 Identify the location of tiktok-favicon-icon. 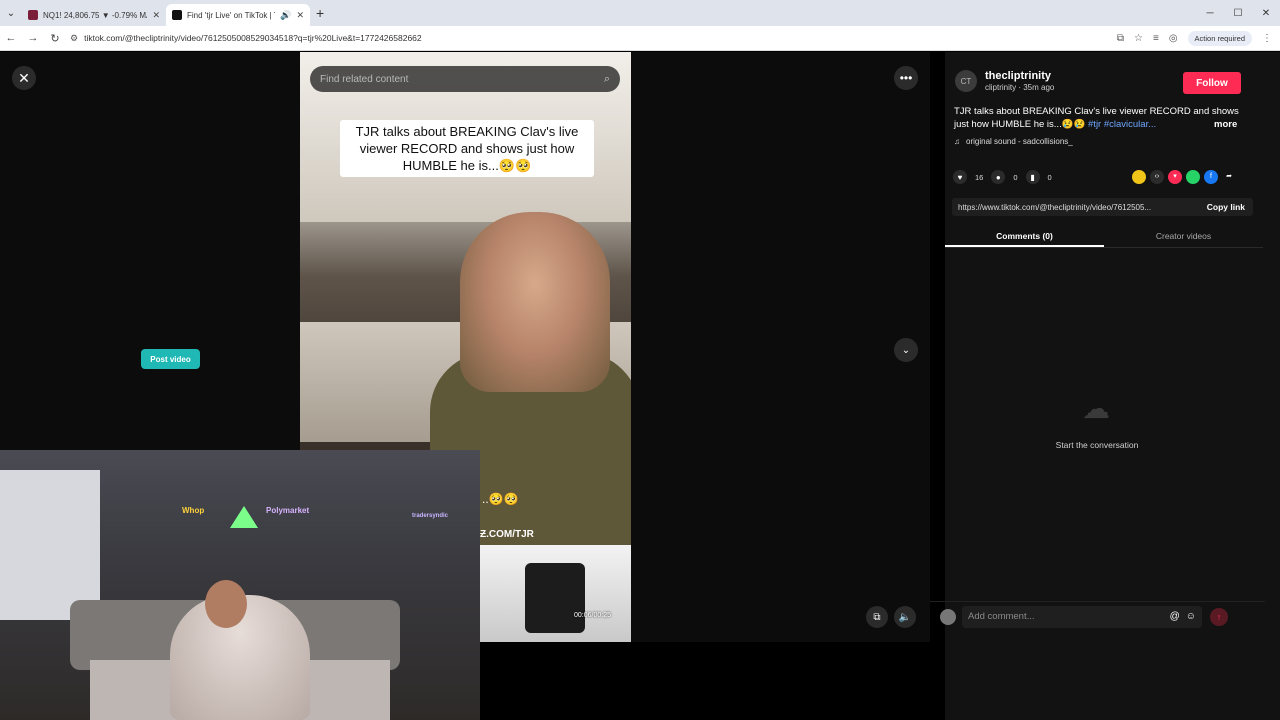
(177, 15).